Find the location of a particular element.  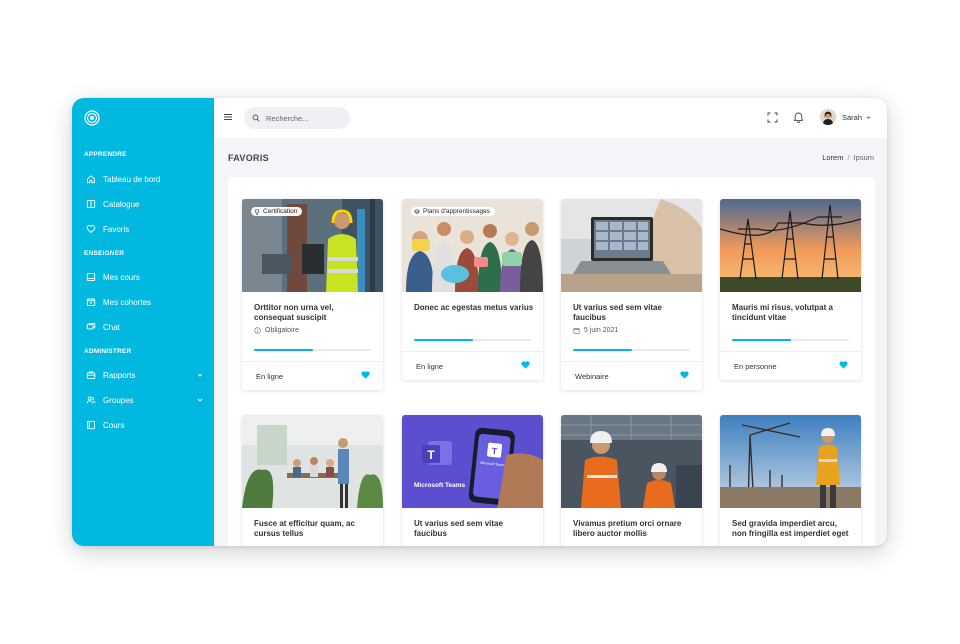

badge-label: Plans d'apprentissages is located at coordinates (457, 211).